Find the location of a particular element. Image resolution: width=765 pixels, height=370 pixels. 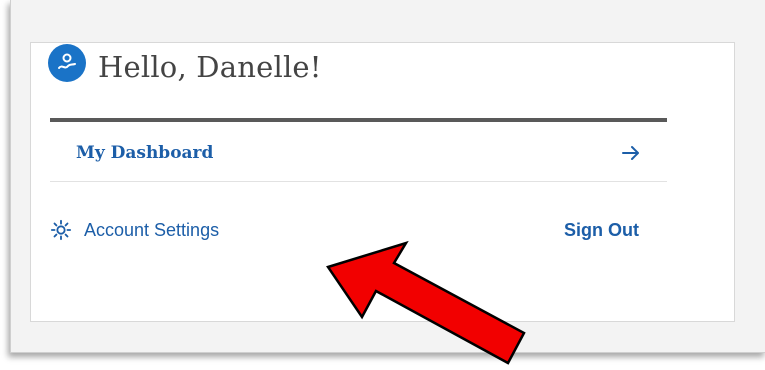

account-settings-link: Account Settings is located at coordinates (134, 230).